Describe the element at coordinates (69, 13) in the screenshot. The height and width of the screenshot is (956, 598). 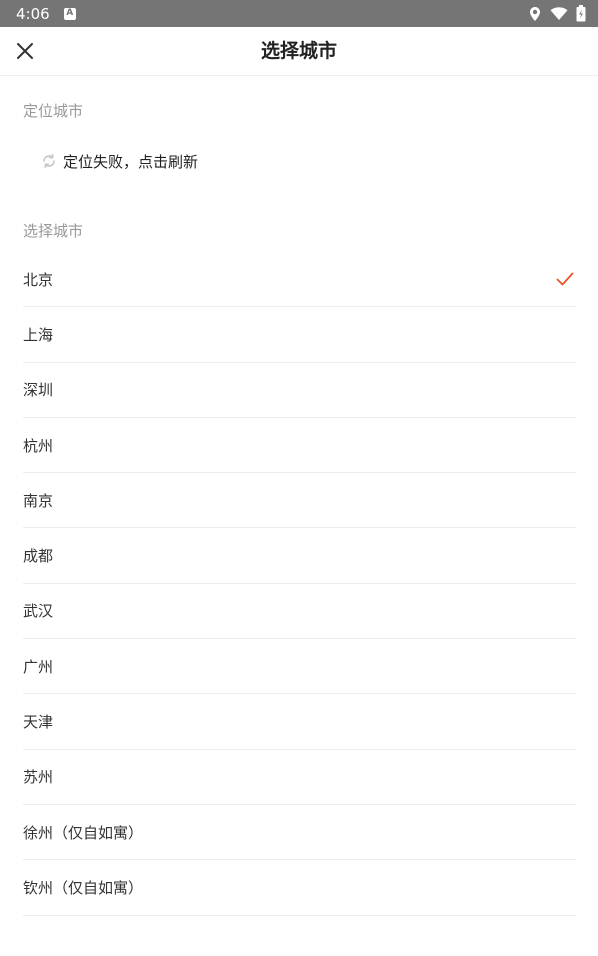
I see `notification-a-icon: A` at that location.